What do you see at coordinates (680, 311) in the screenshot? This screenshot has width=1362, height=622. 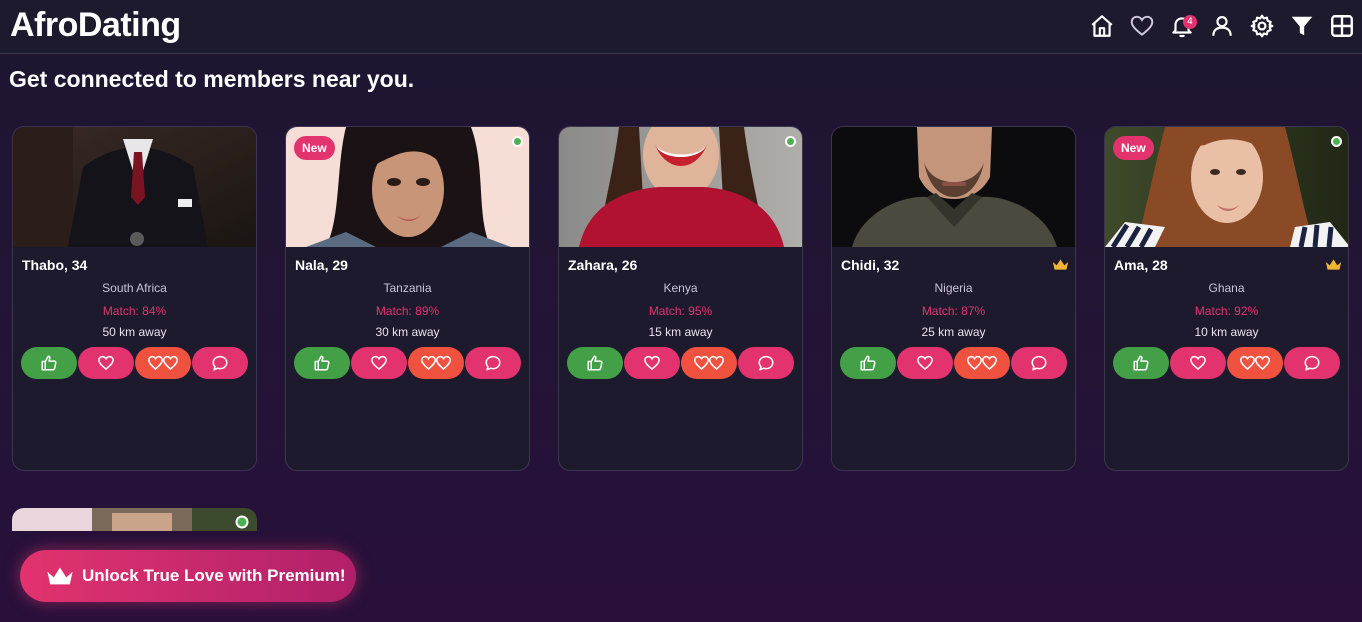 I see `member-match: Match: 95%` at bounding box center [680, 311].